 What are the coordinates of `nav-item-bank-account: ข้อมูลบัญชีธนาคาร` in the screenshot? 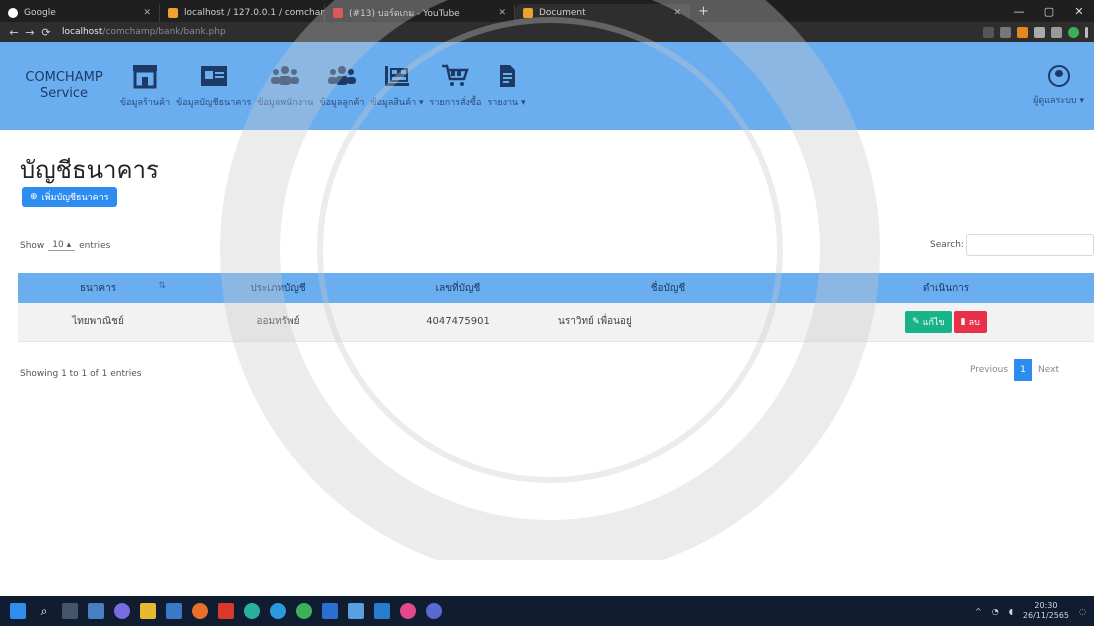 It's located at (213, 86).